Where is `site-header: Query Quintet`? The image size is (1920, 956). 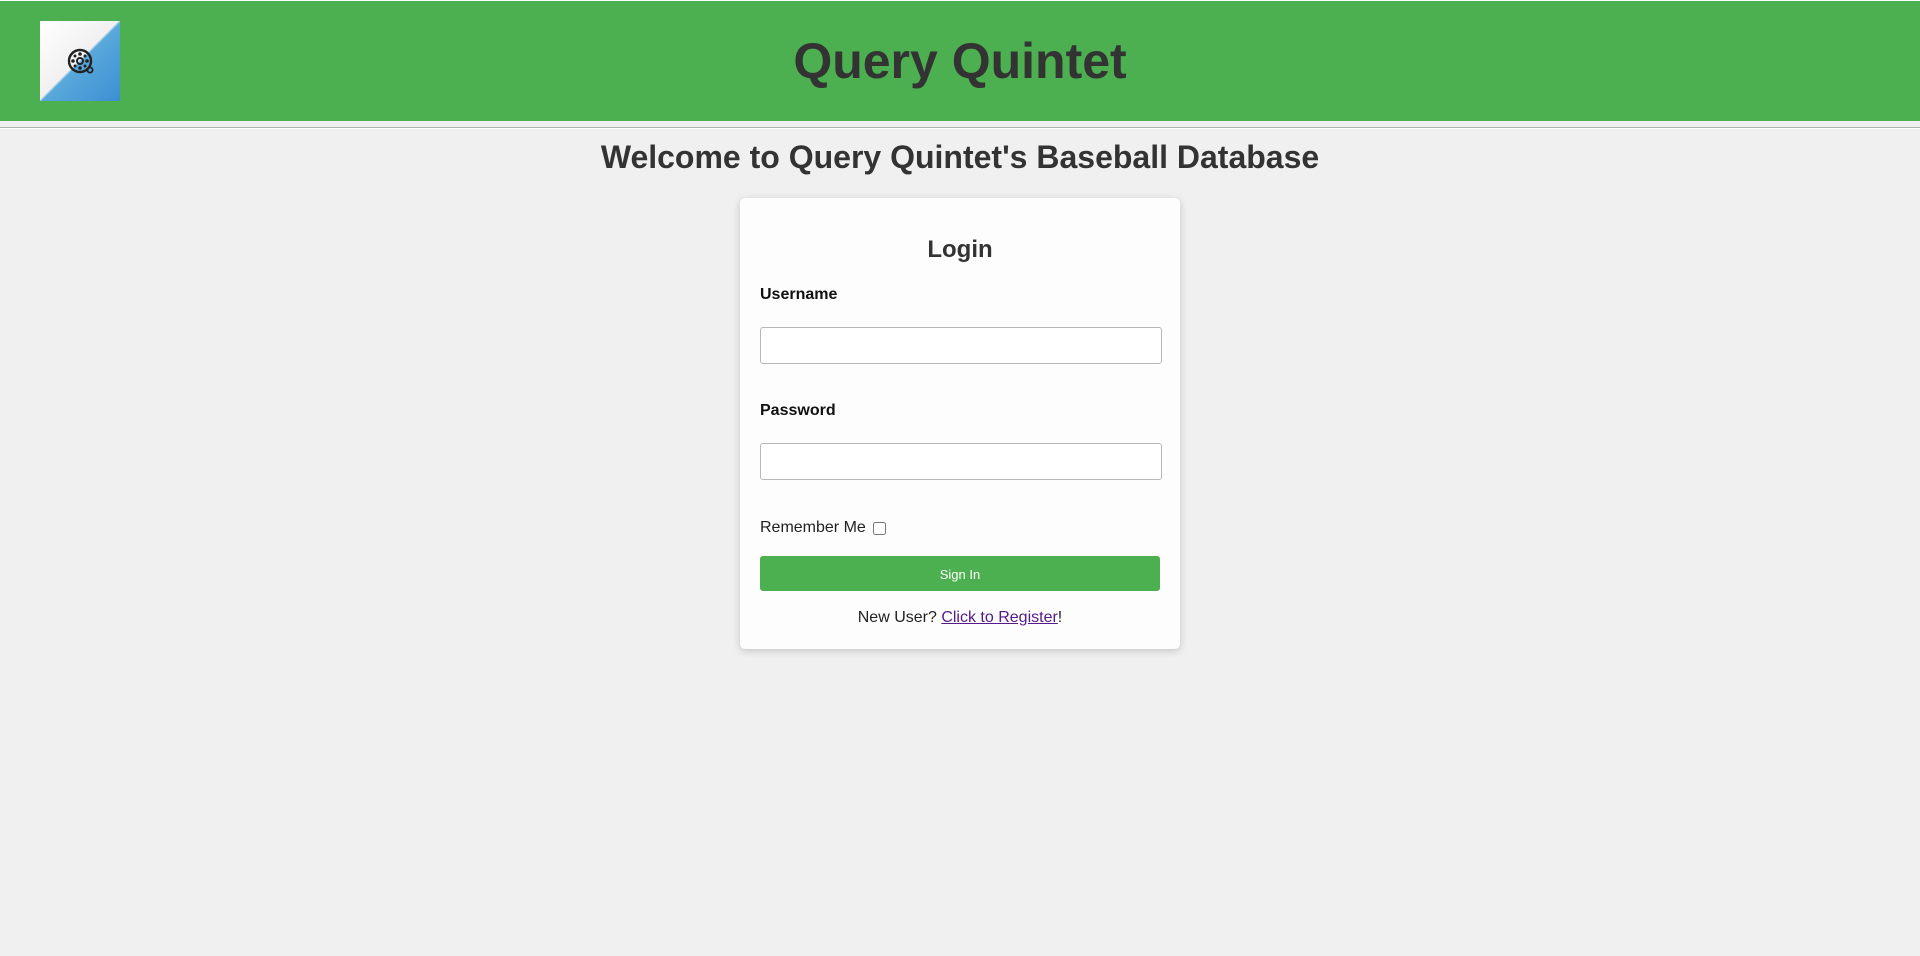
site-header: Query Quintet is located at coordinates (960, 60).